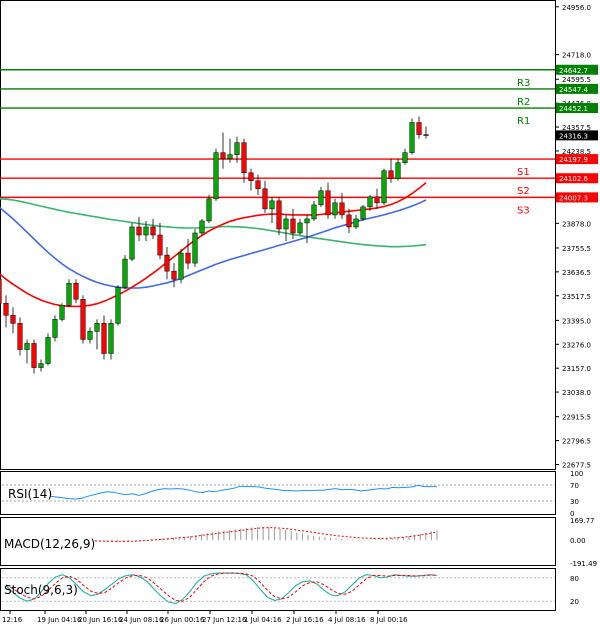 The width and height of the screenshot is (600, 631). I want to click on y-tick-label: 24718.0, so click(576, 56).